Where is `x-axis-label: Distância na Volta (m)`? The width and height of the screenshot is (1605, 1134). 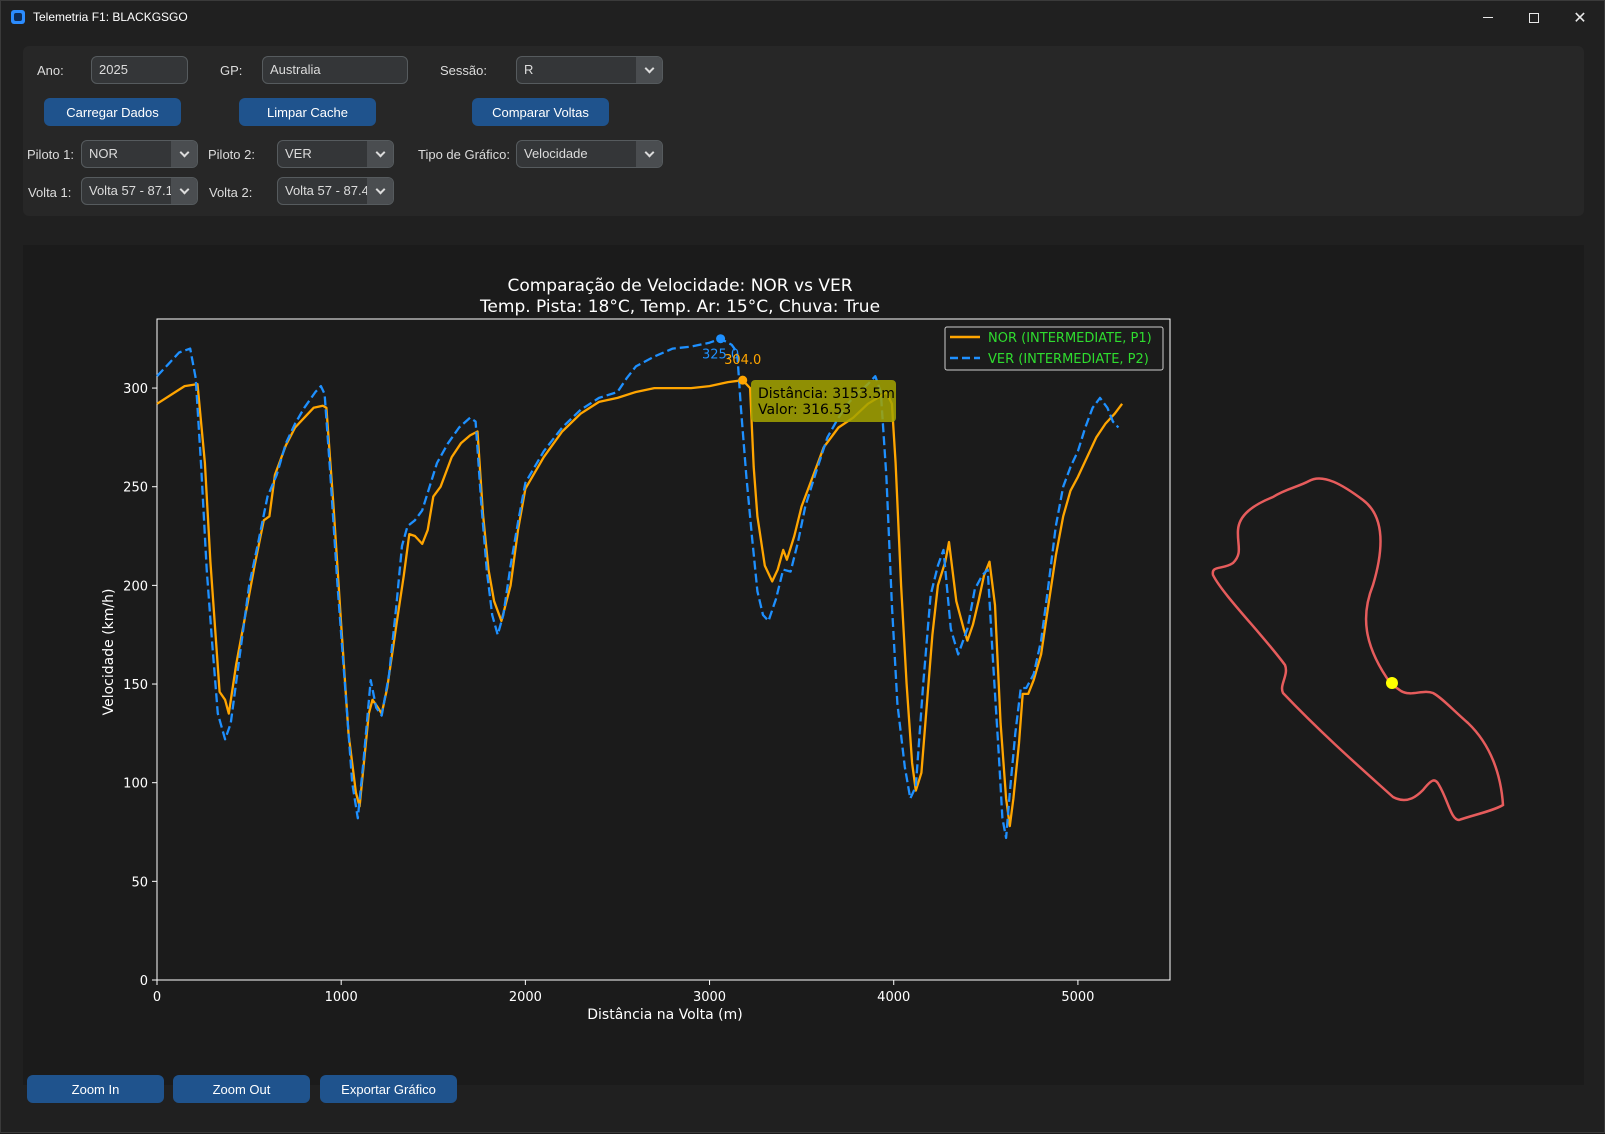 x-axis-label: Distância na Volta (m) is located at coordinates (664, 1015).